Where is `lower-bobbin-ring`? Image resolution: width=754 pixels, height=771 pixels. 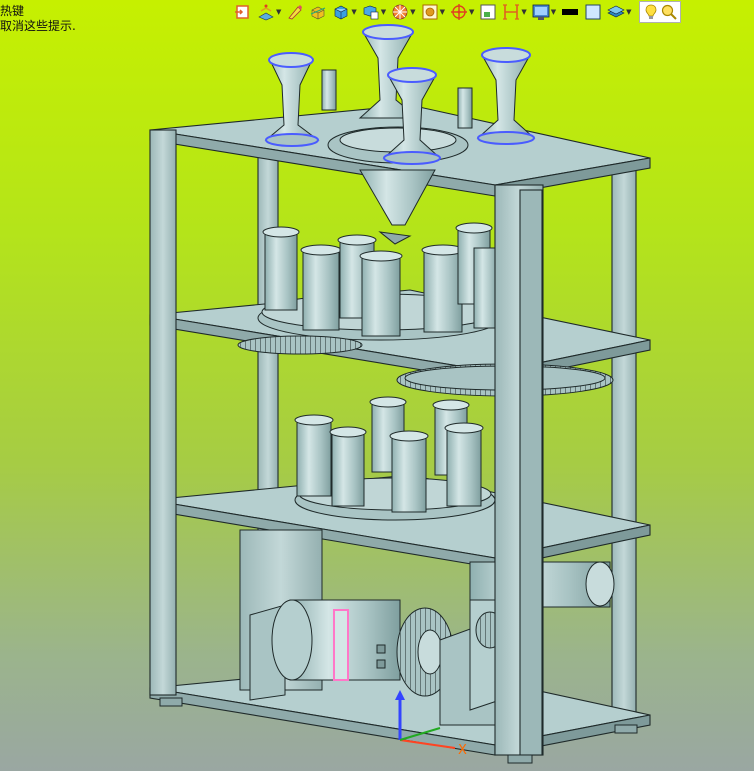
lower-bobbin-ring is located at coordinates (403, 458).